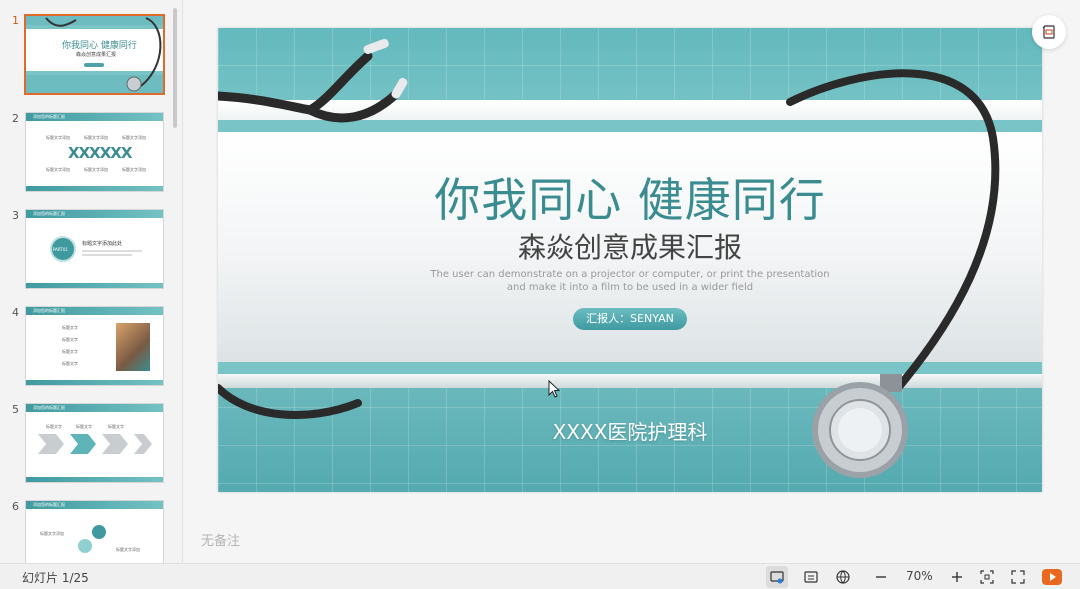 The image size is (1080, 589). I want to click on zoom-in-button, so click(957, 577).